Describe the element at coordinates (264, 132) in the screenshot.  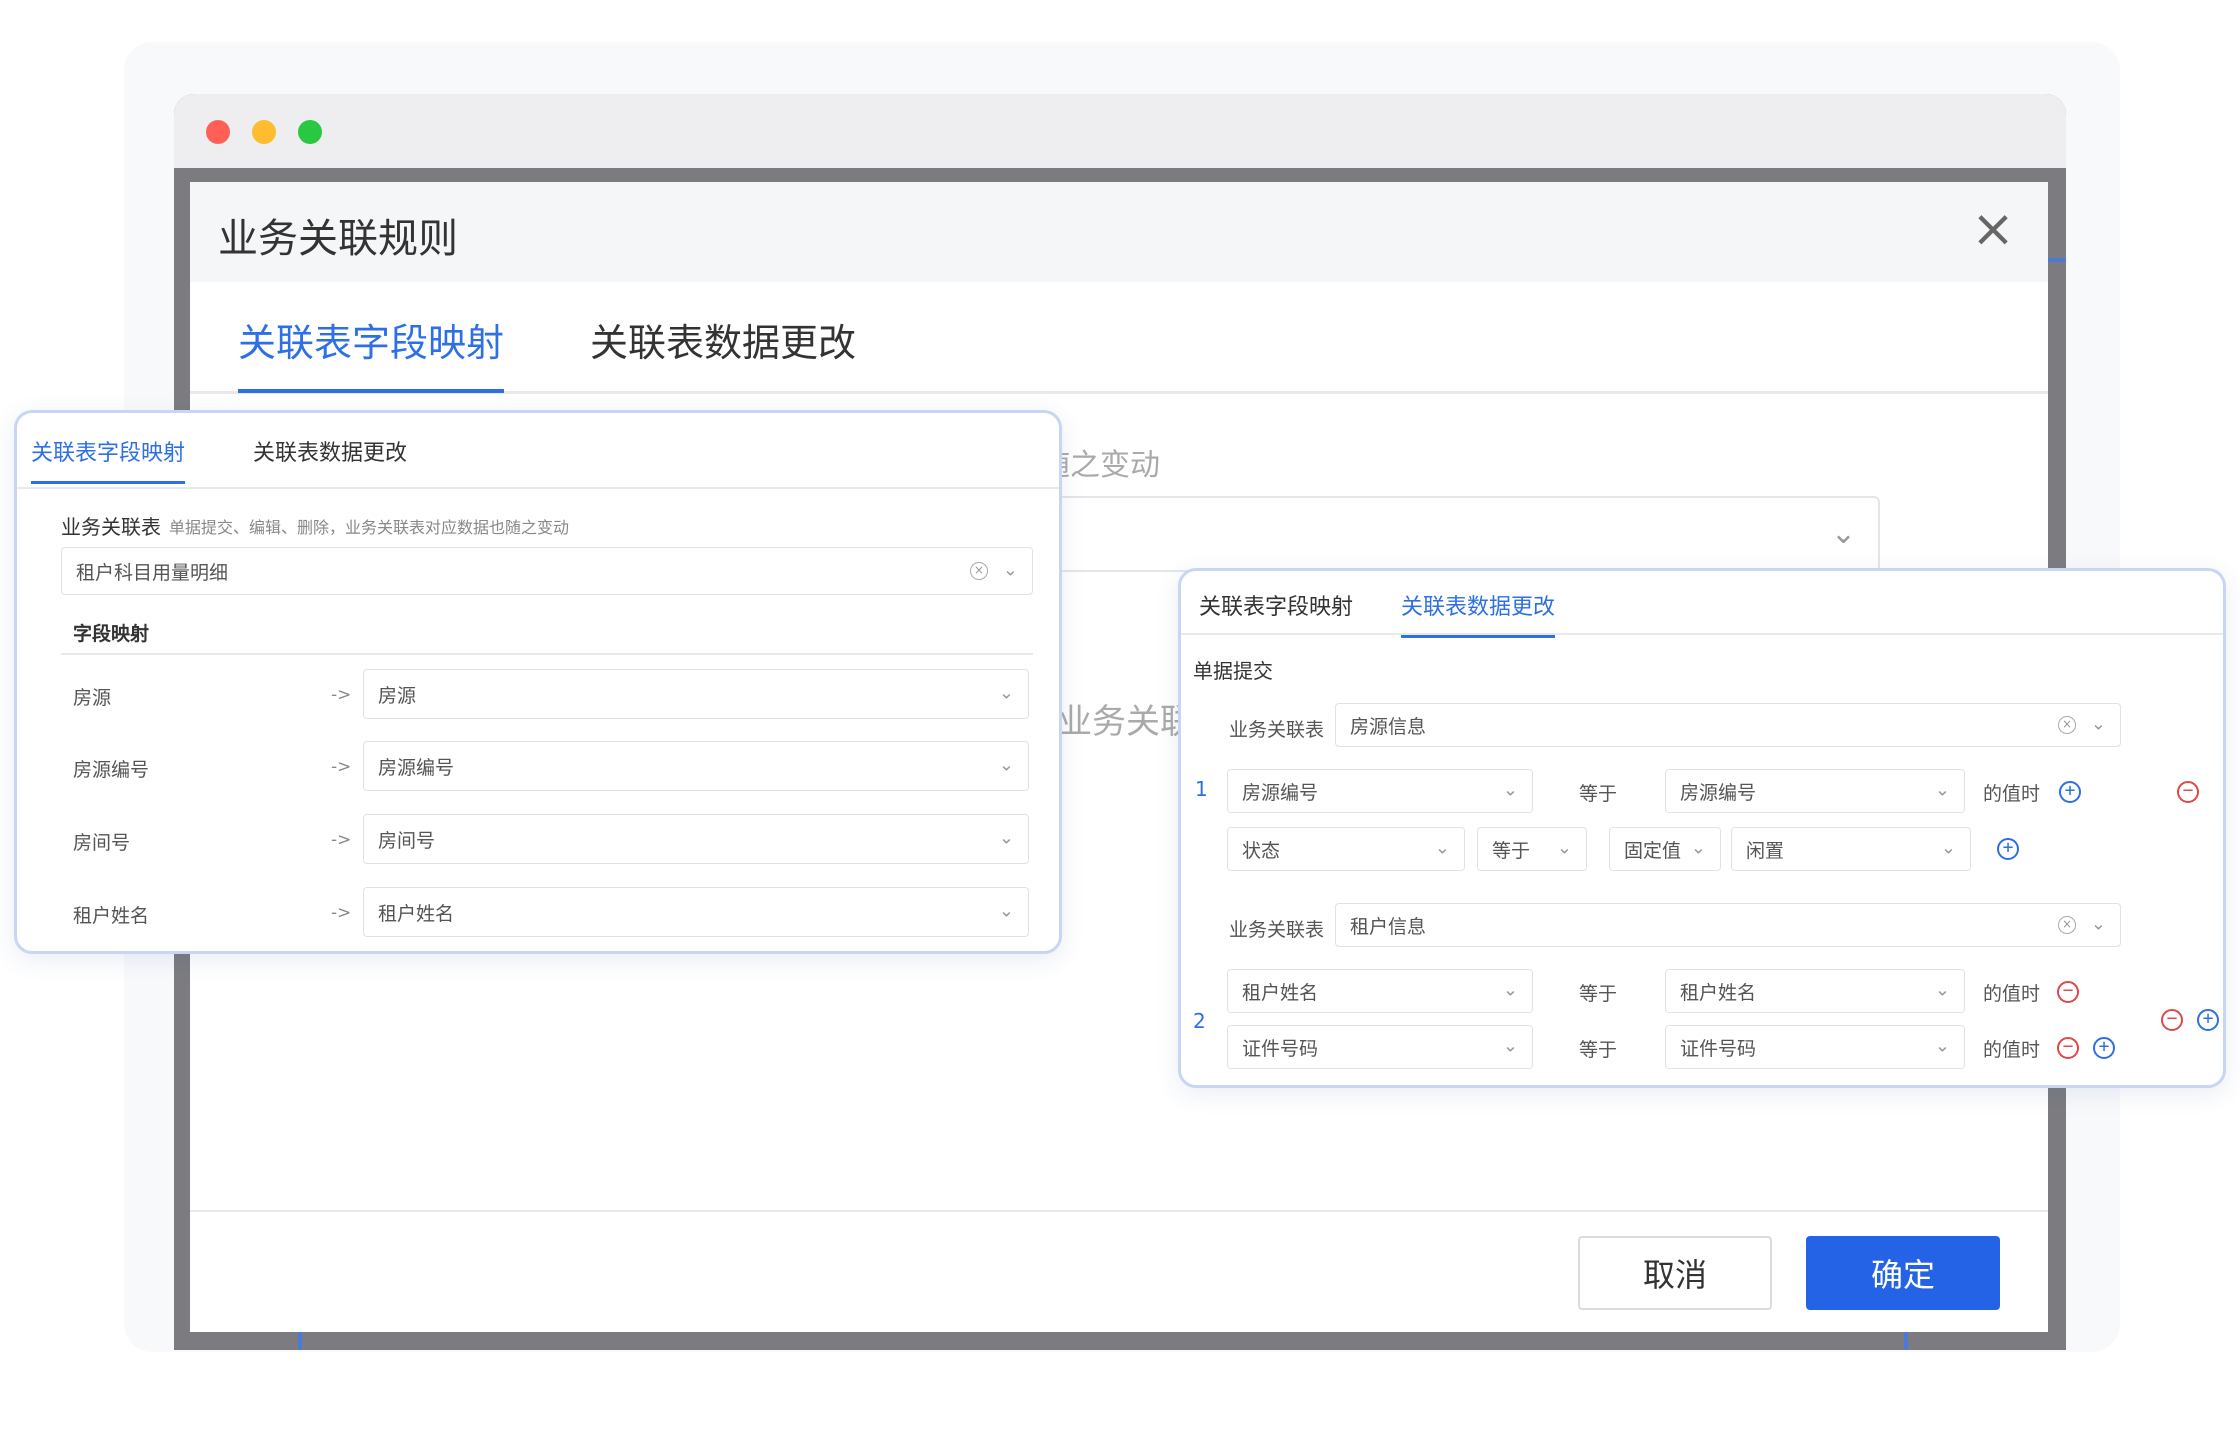
I see `minimize-window-dot` at that location.